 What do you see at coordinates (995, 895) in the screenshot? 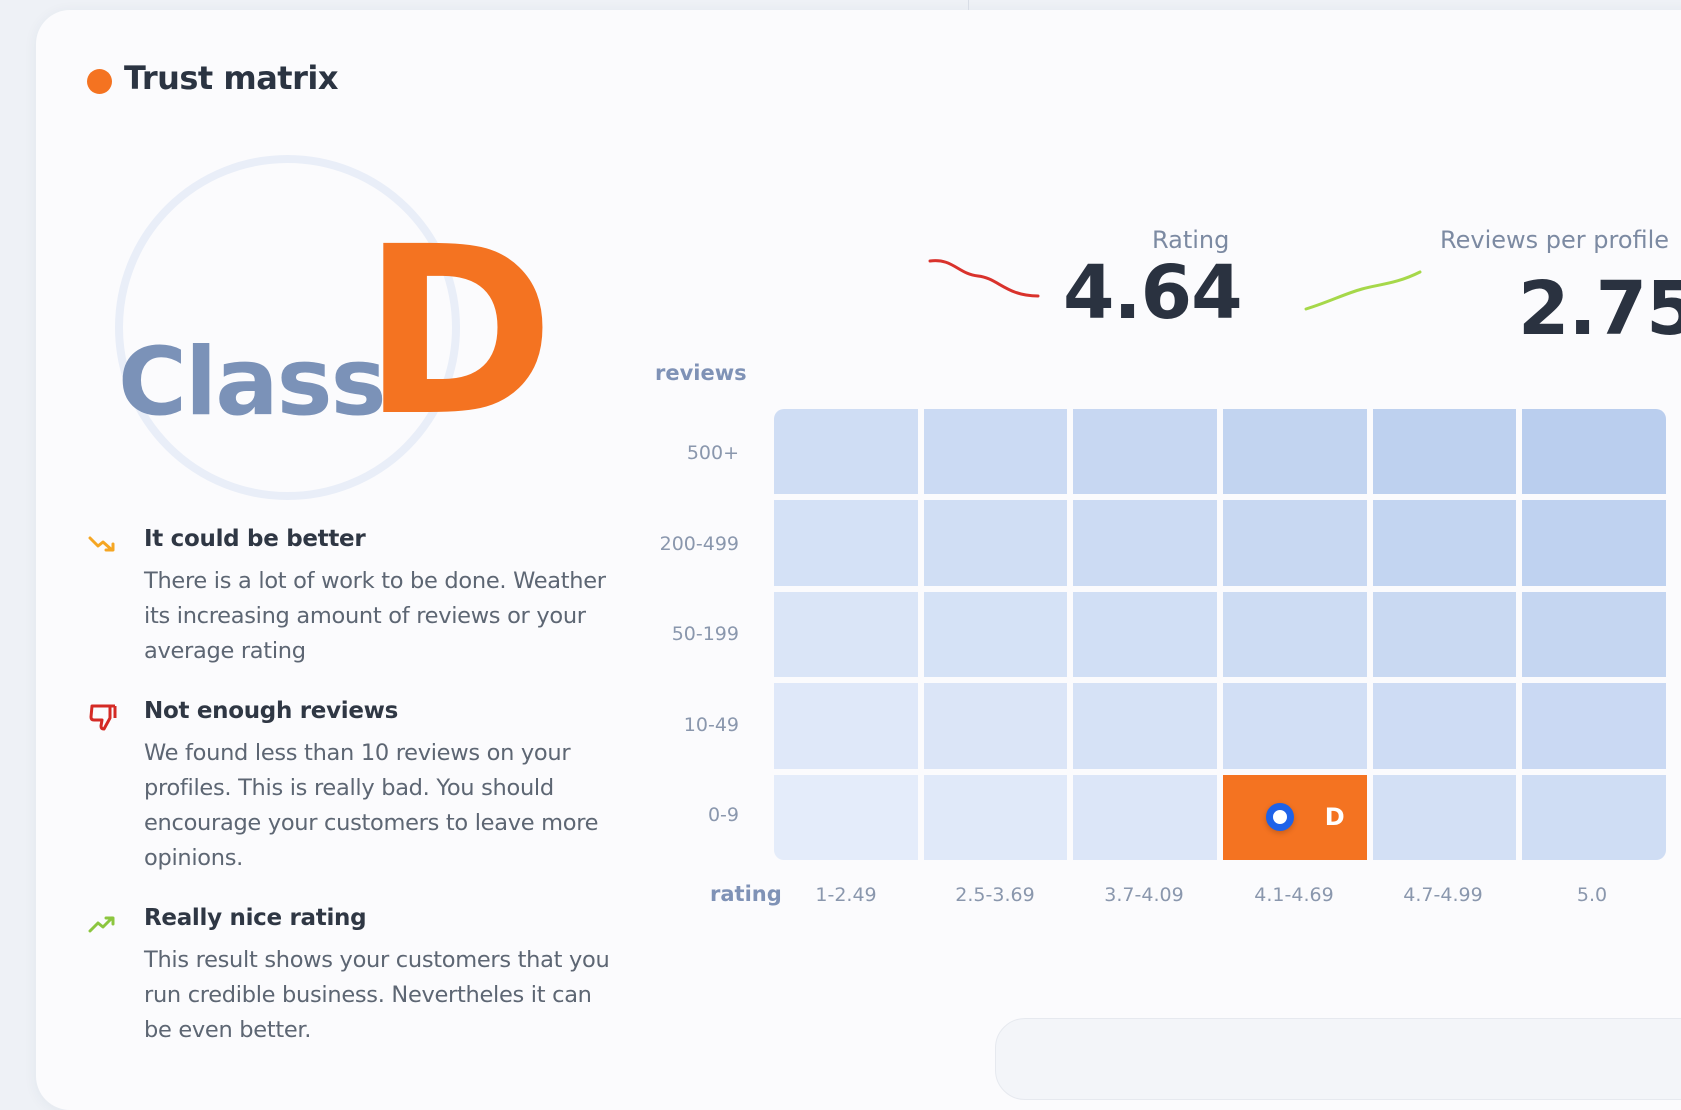
I see `column-label: 2.5-3.69` at bounding box center [995, 895].